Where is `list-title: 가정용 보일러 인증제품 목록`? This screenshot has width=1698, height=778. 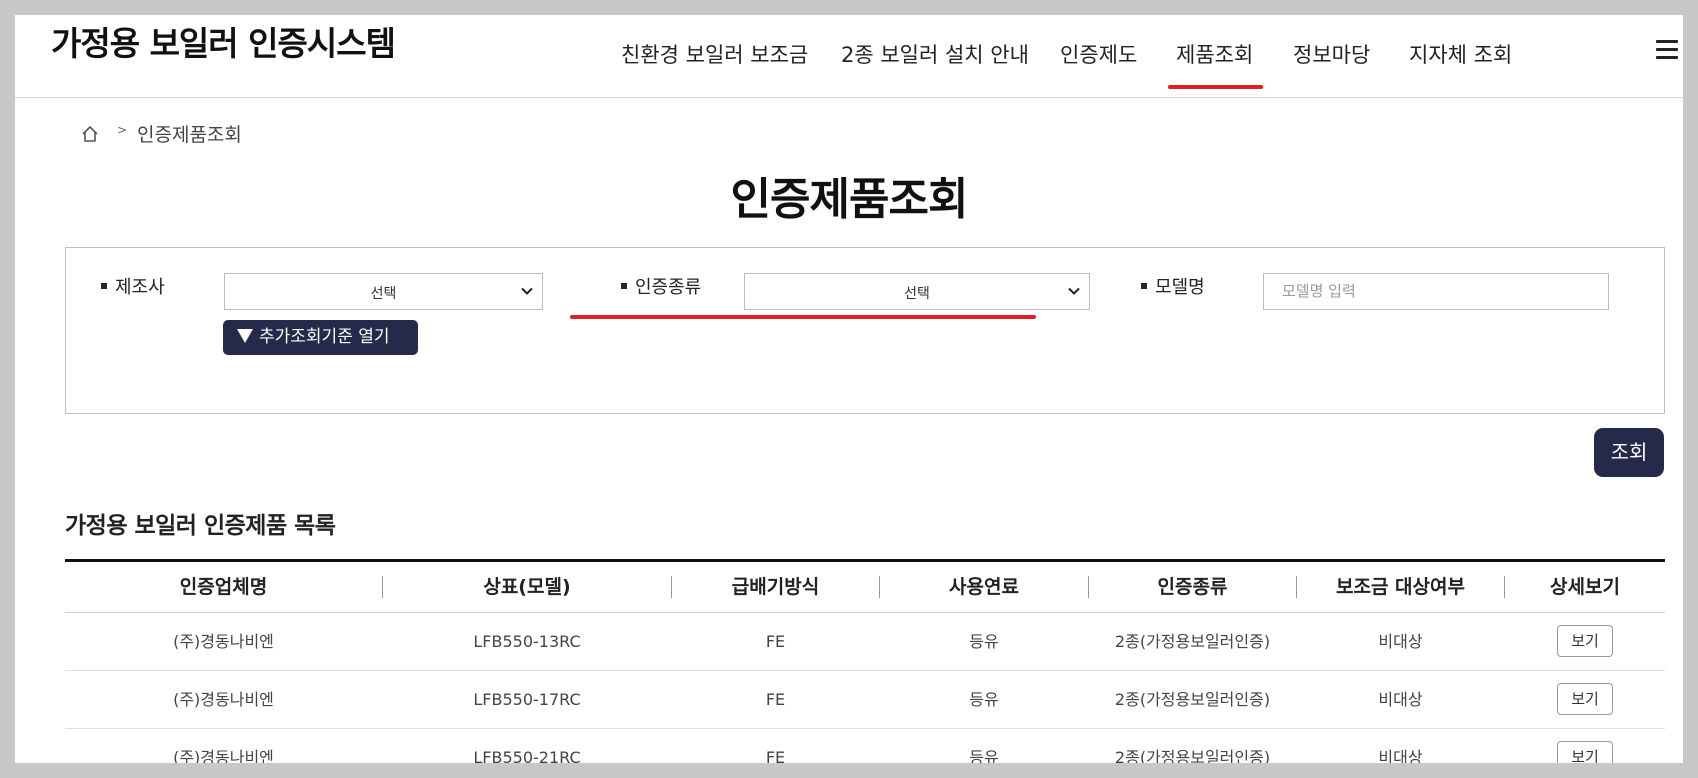 list-title: 가정용 보일러 인증제품 목록 is located at coordinates (200, 526).